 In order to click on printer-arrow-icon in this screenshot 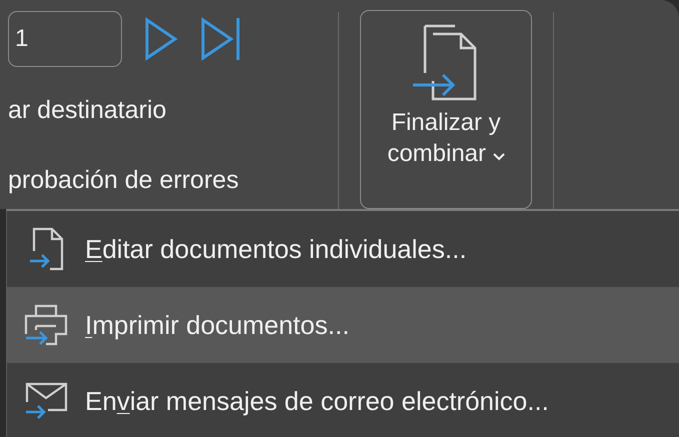, I will do `click(46, 325)`.